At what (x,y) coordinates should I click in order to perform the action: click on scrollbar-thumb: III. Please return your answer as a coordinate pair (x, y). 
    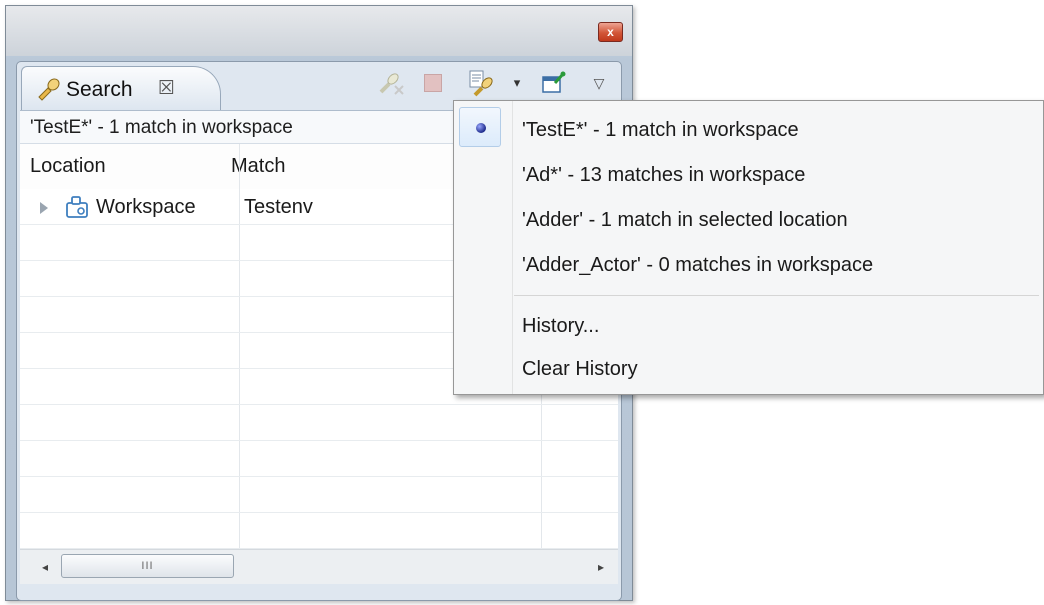
    Looking at the image, I should click on (147, 566).